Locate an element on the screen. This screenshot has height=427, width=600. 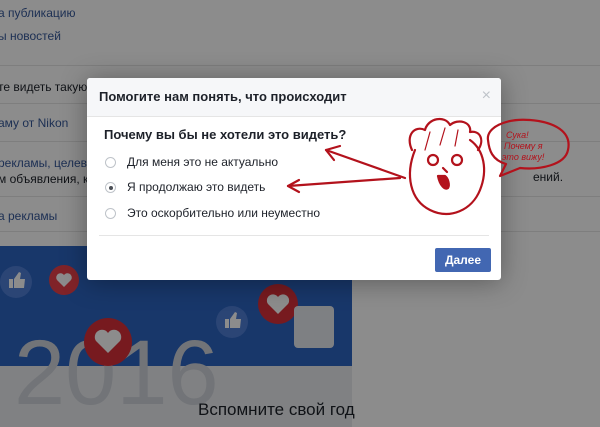
doodle-annotation: Сука! Почему я это вижу! is located at coordinates (428, 166).